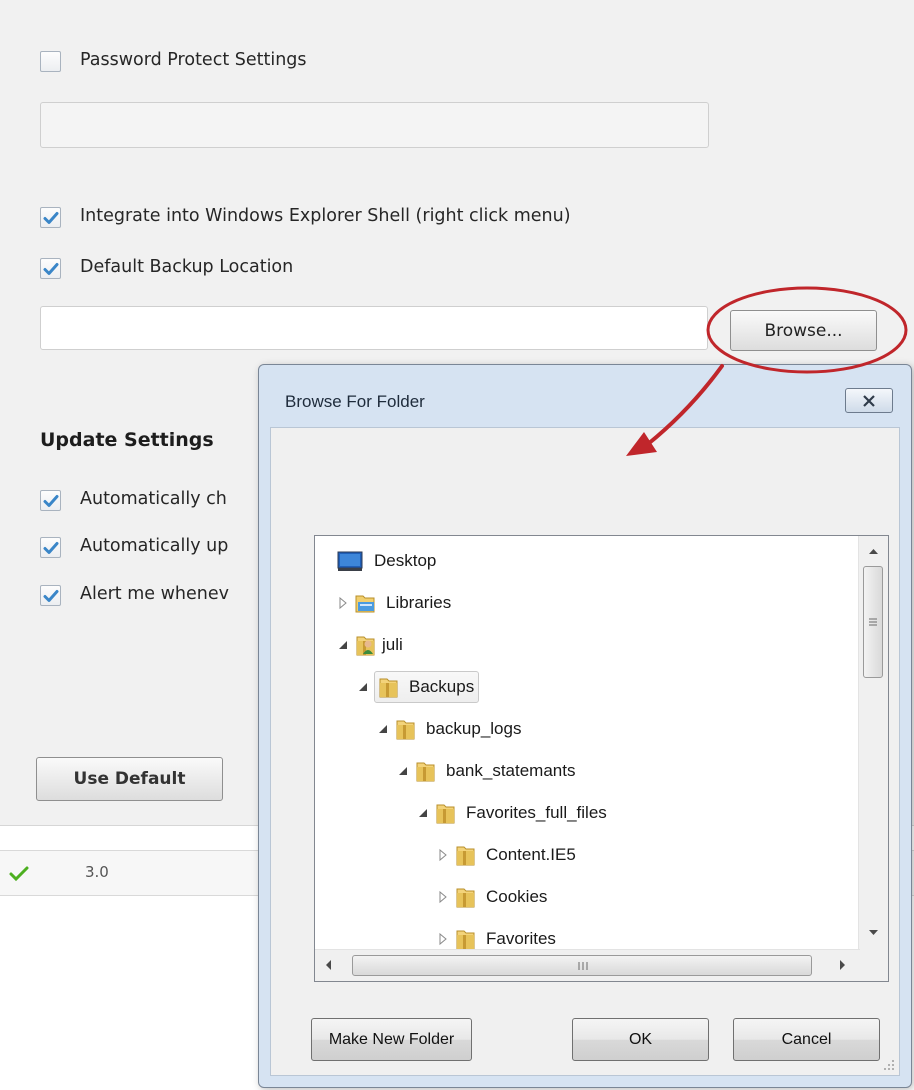  I want to click on tree-item-backups: Backups, so click(418, 687).